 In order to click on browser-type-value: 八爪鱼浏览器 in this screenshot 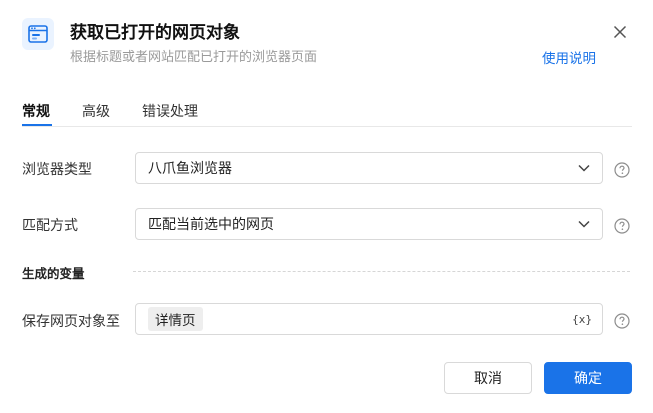, I will do `click(190, 169)`.